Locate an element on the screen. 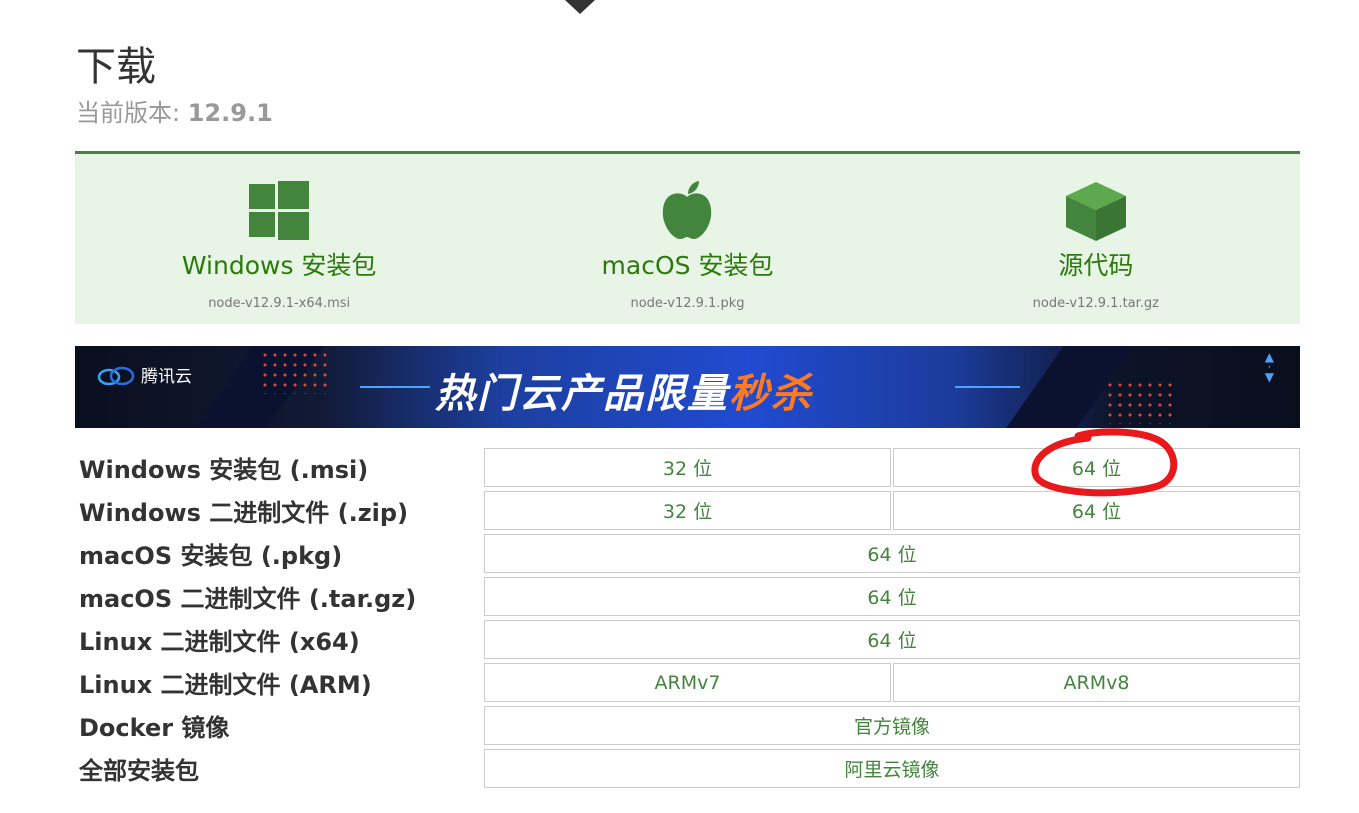 This screenshot has height=813, width=1359. row-label: Linux 二进制文件 (ARM) is located at coordinates (225, 685).